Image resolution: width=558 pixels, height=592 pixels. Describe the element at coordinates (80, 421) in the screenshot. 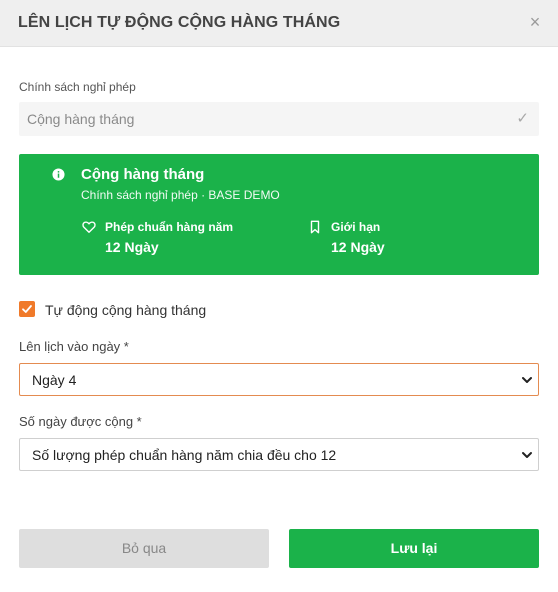

I see `days-added-label: Số ngày được cộng *` at that location.